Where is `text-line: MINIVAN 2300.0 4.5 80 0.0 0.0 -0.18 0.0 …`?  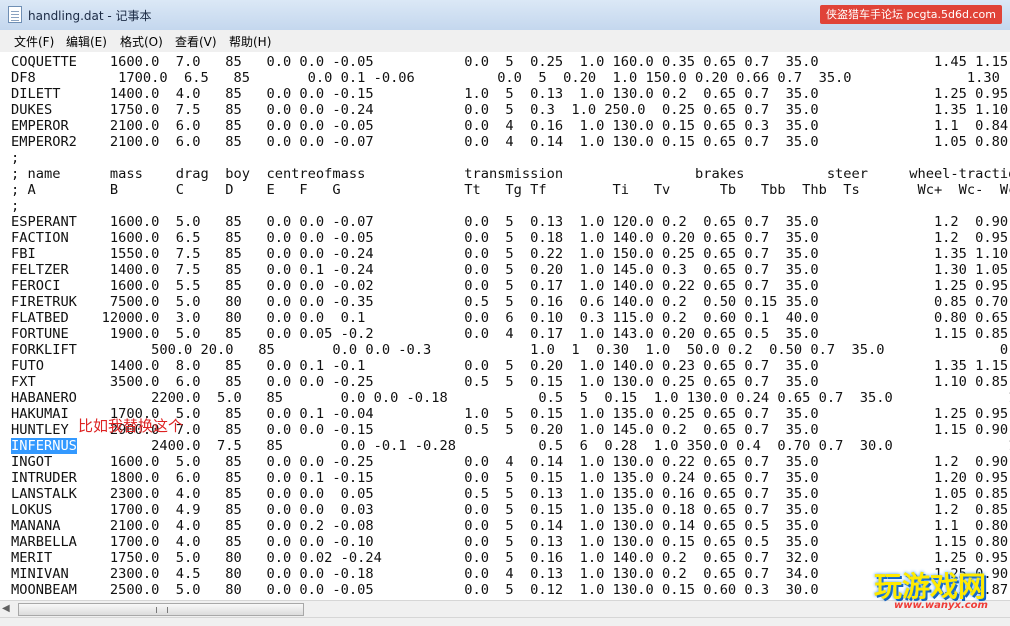
text-line: MINIVAN 2300.0 4.5 80 0.0 0.0 -0.18 0.0 … is located at coordinates (510, 574).